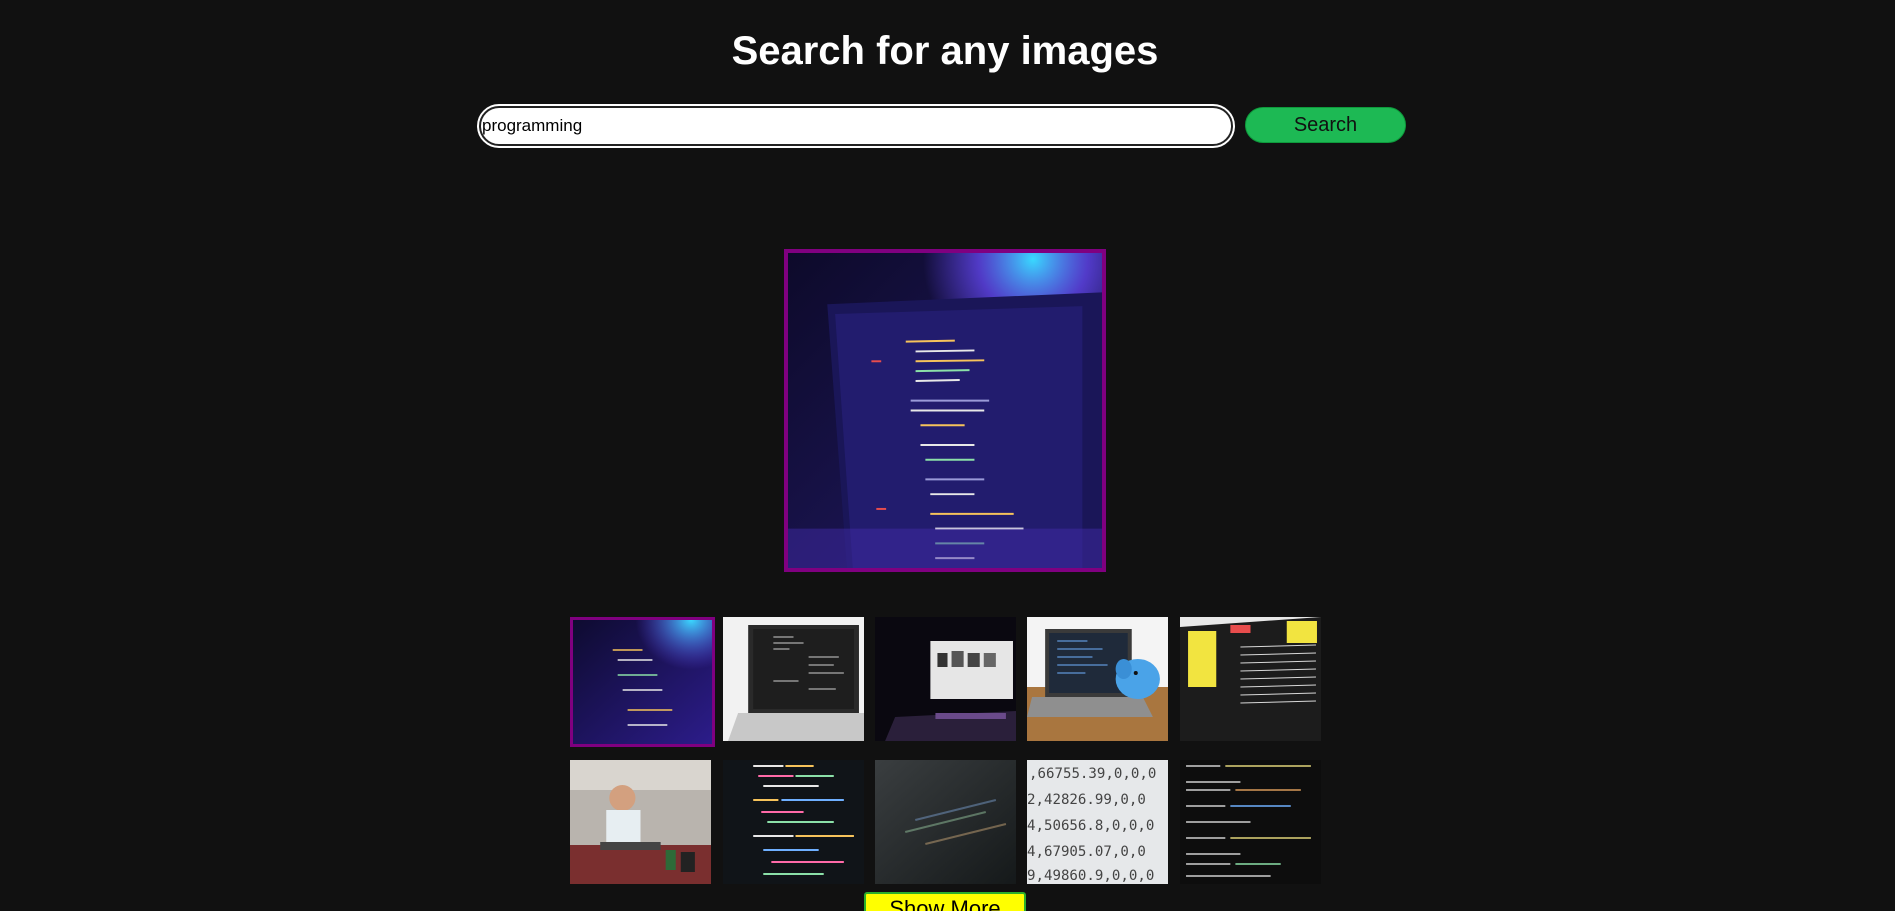  I want to click on search-input, so click(856, 126).